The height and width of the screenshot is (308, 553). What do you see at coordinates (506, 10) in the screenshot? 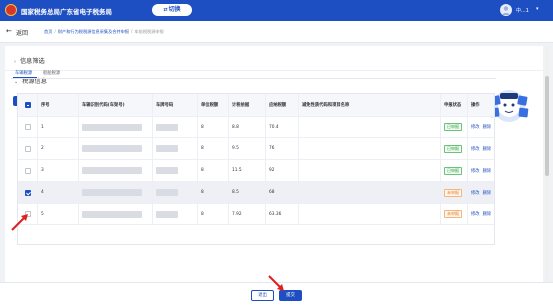
I see `avatar` at bounding box center [506, 10].